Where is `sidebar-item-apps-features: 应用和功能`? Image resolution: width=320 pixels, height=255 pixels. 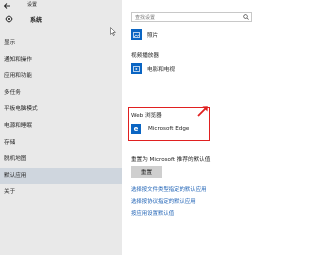 sidebar-item-apps-features: 应用和功能 is located at coordinates (61, 76).